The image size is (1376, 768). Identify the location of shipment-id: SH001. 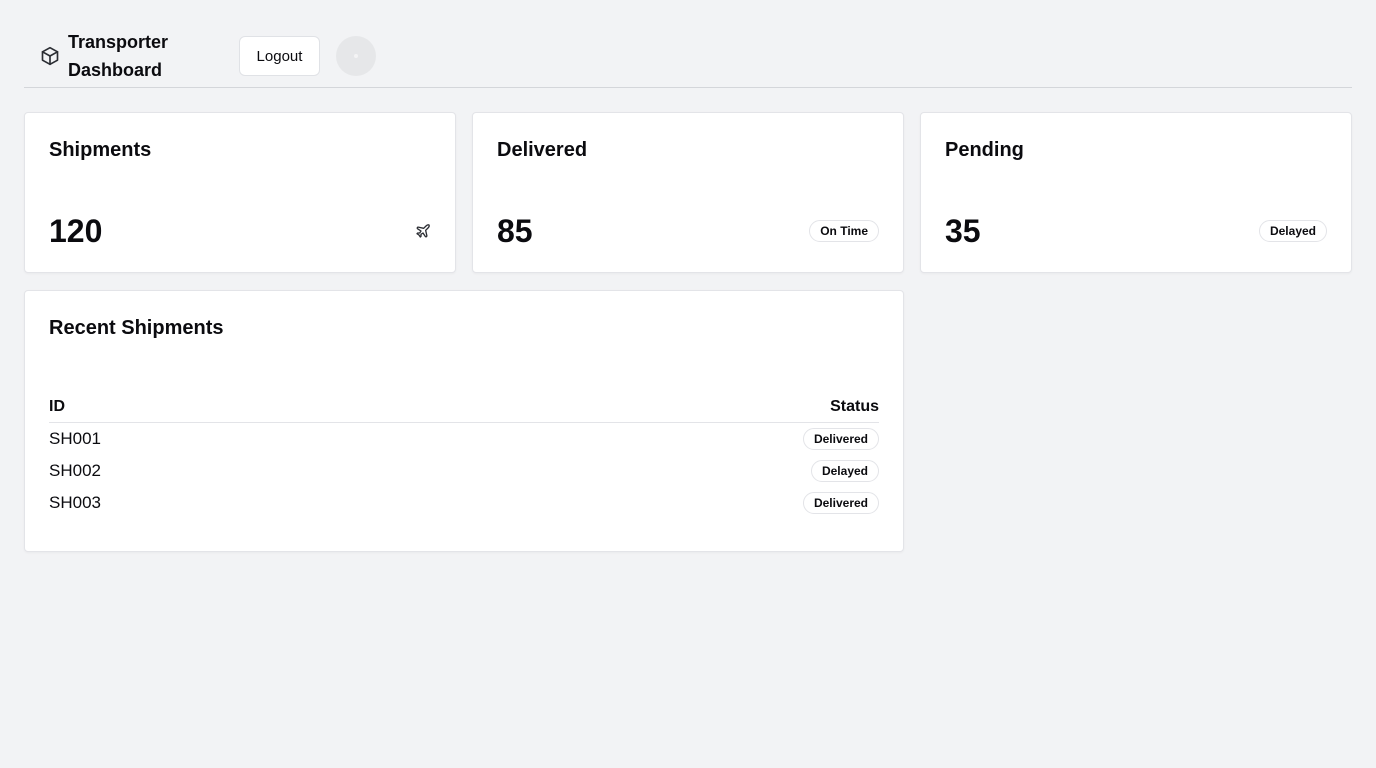
(75, 438).